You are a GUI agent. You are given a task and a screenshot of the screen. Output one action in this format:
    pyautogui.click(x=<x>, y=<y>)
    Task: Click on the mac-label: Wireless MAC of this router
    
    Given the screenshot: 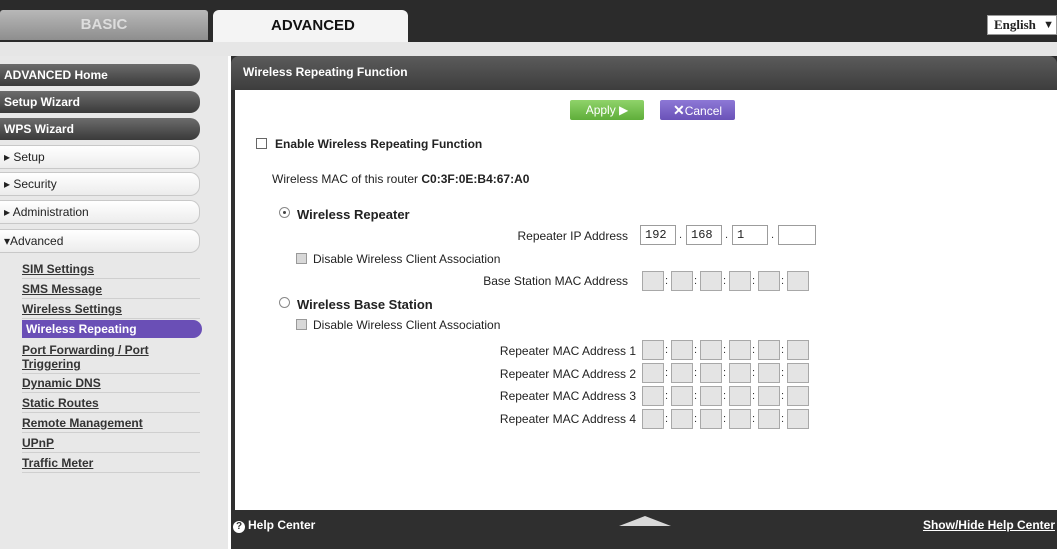 What is the action you would take?
    pyautogui.click(x=345, y=179)
    